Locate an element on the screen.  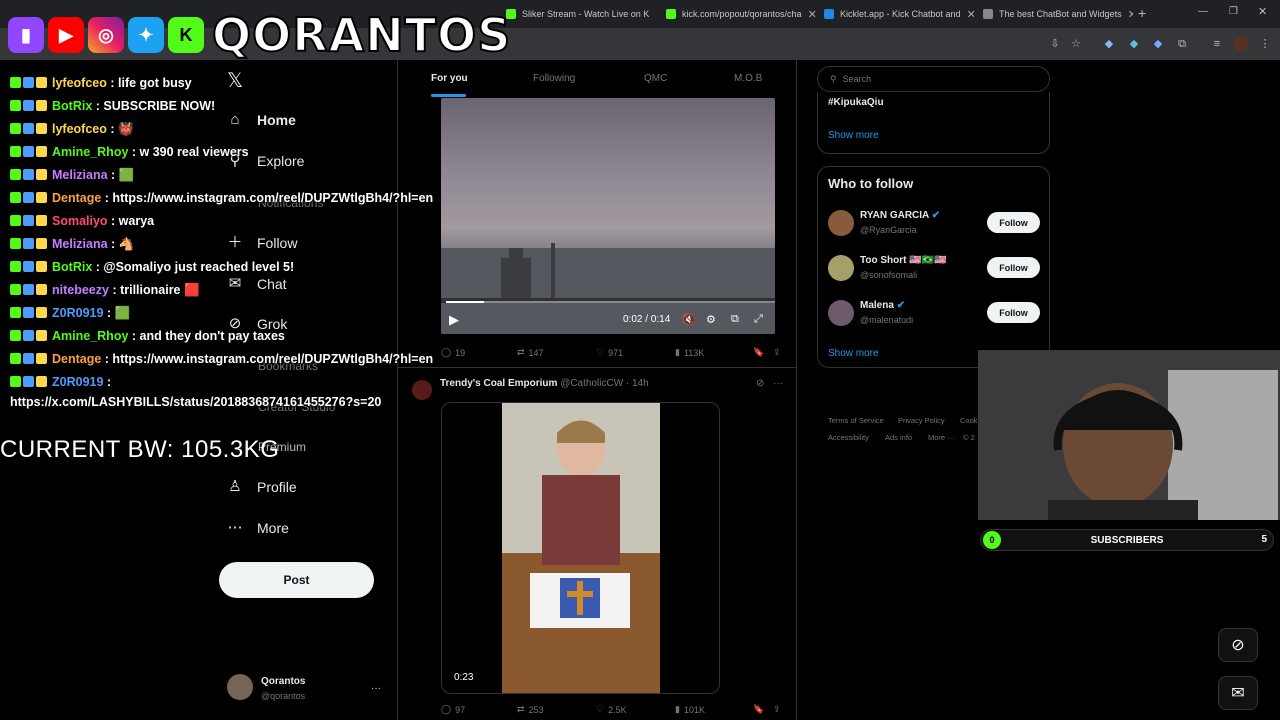
chat-text: : SUBSCRIBE NOW! is located at coordinates (154, 106).